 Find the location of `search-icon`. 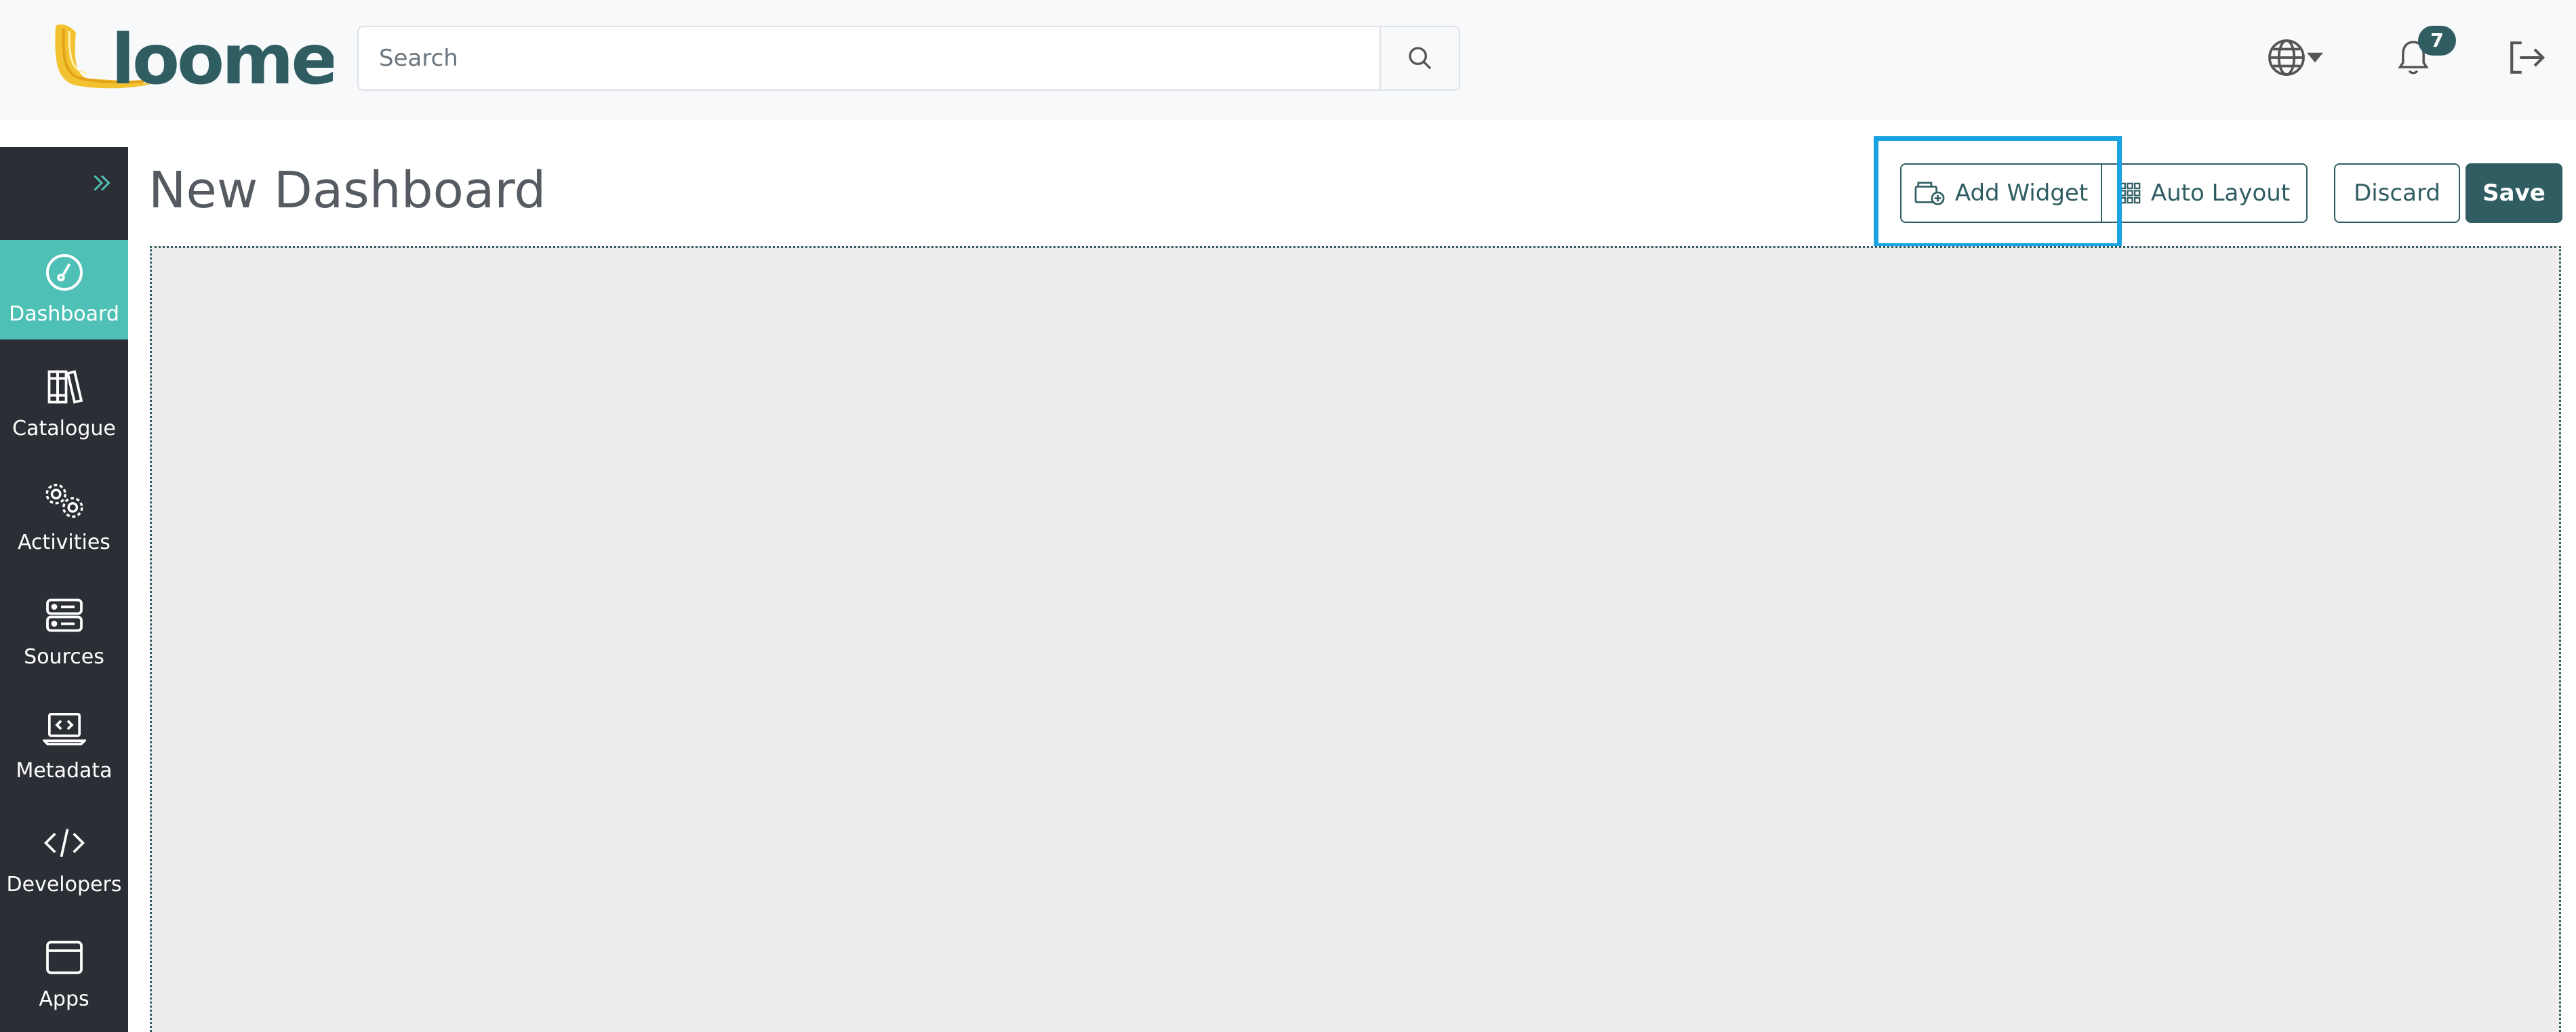

search-icon is located at coordinates (1419, 58).